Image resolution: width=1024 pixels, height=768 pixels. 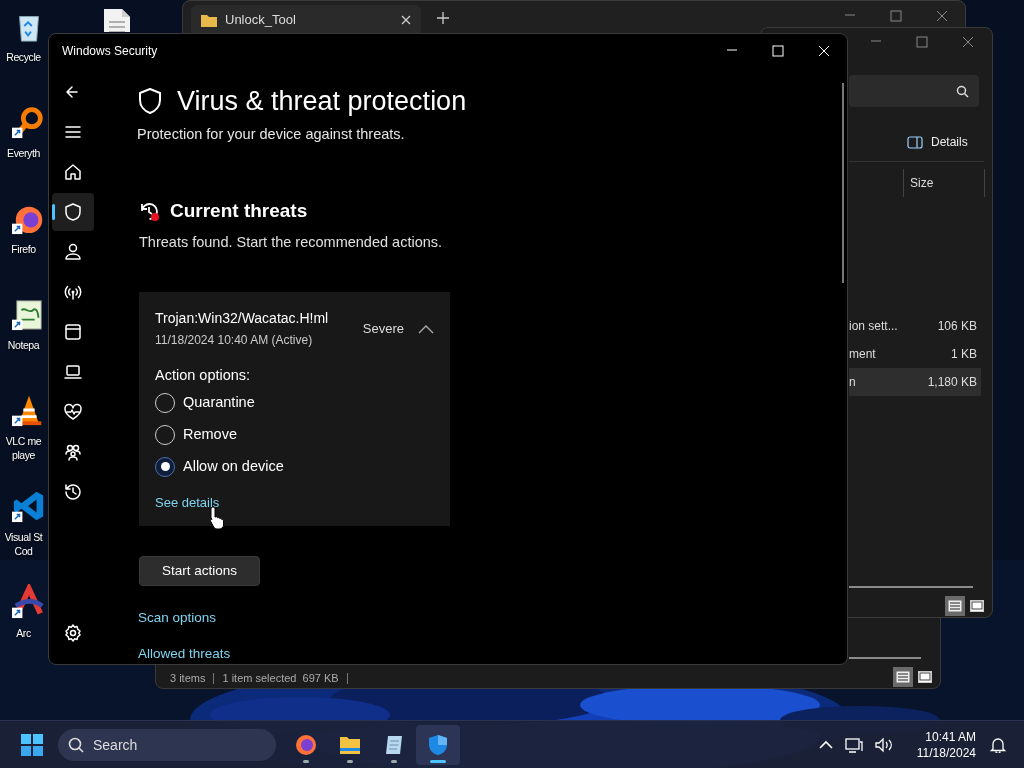 I want to click on section-title: Current threats, so click(x=239, y=210).